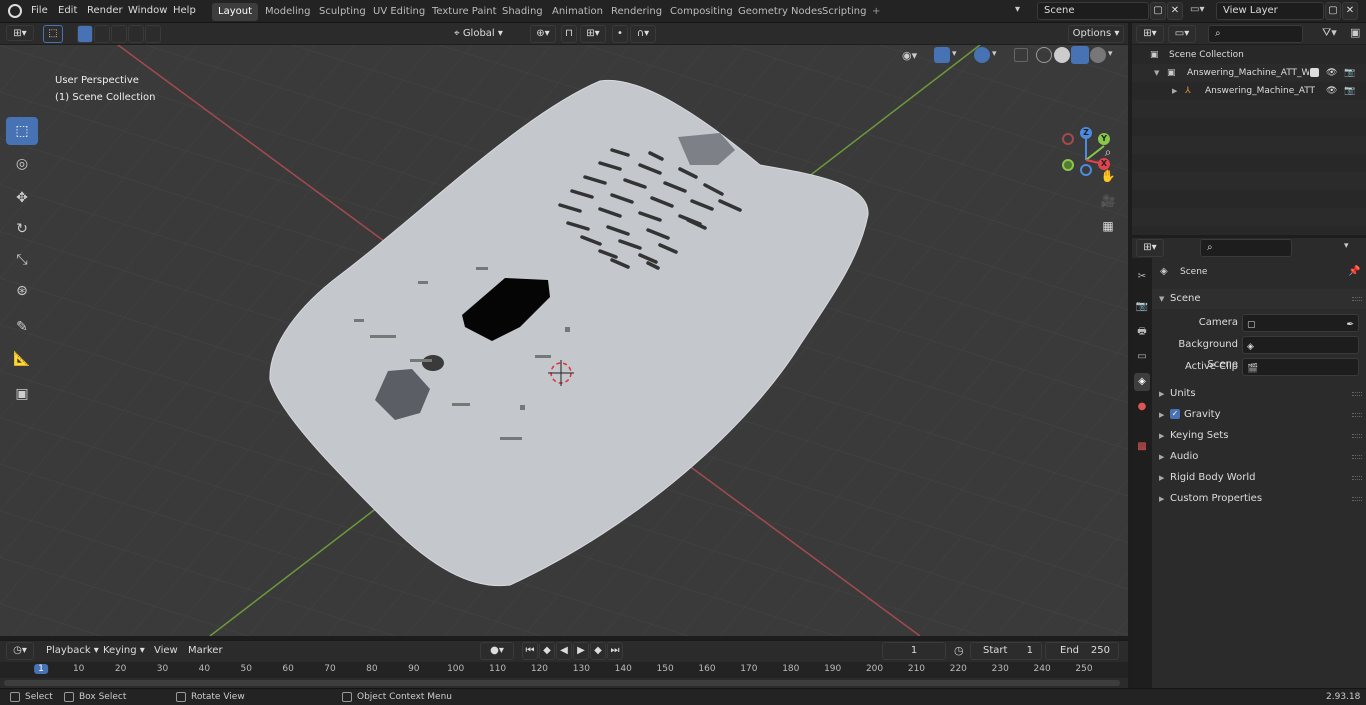  I want to click on camera-field: ▢ ✒, so click(1300, 323).